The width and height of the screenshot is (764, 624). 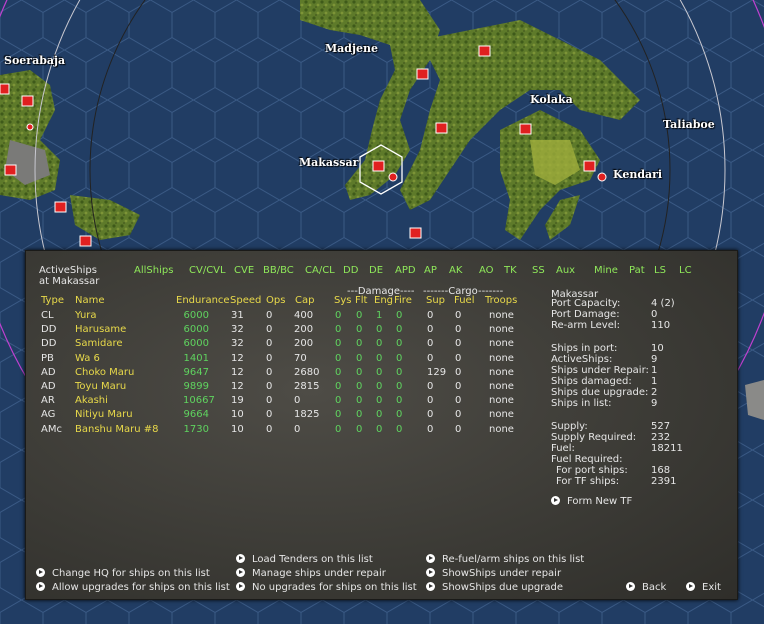 I want to click on filter-aux: Aux, so click(x=565, y=270).